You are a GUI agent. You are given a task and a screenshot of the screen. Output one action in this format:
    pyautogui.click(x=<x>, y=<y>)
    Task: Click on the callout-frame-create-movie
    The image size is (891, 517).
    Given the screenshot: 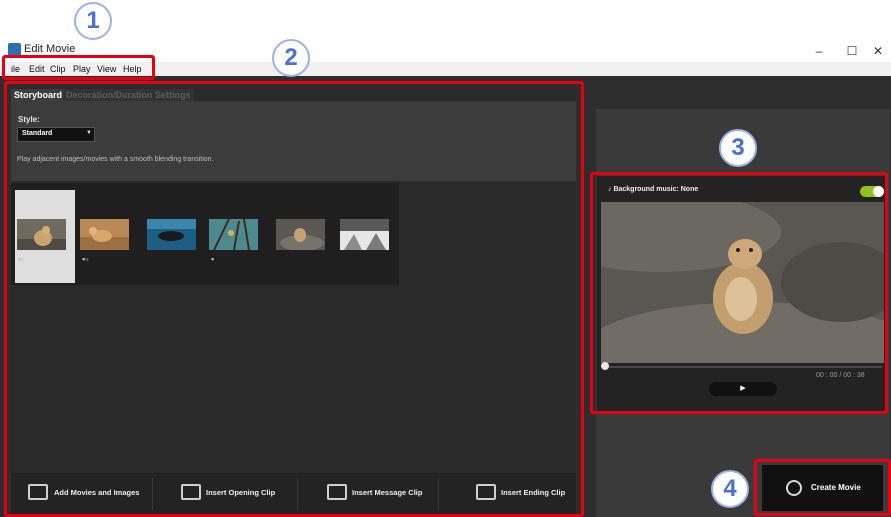 What is the action you would take?
    pyautogui.click(x=822, y=487)
    